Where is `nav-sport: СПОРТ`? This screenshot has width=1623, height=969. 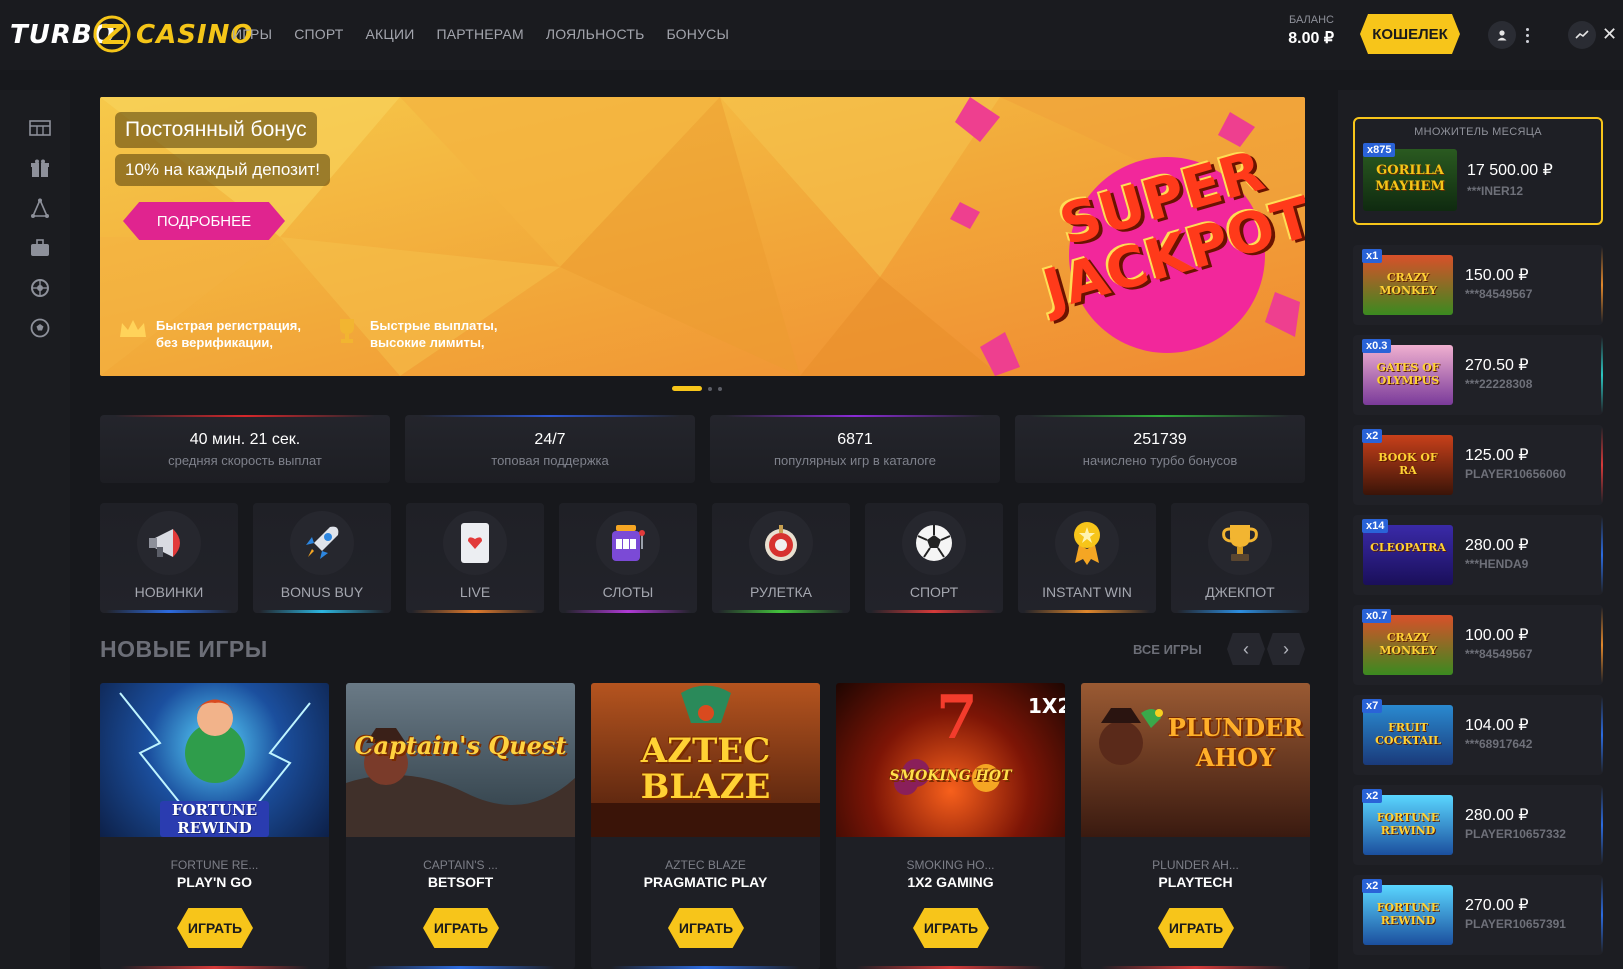 nav-sport: СПОРТ is located at coordinates (318, 34).